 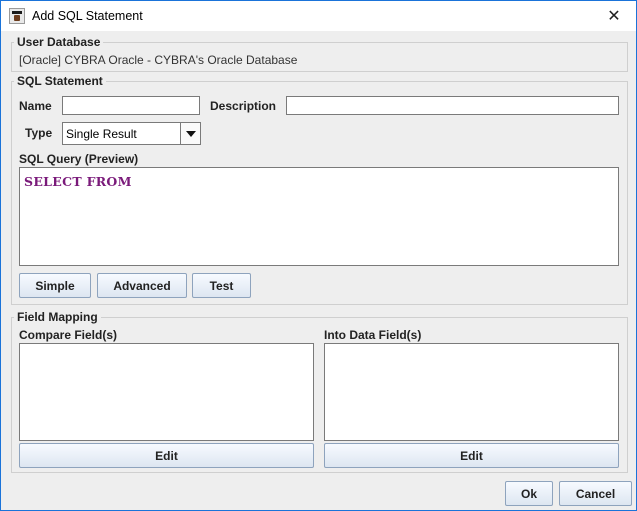 What do you see at coordinates (39, 133) in the screenshot?
I see `type-label: Type` at bounding box center [39, 133].